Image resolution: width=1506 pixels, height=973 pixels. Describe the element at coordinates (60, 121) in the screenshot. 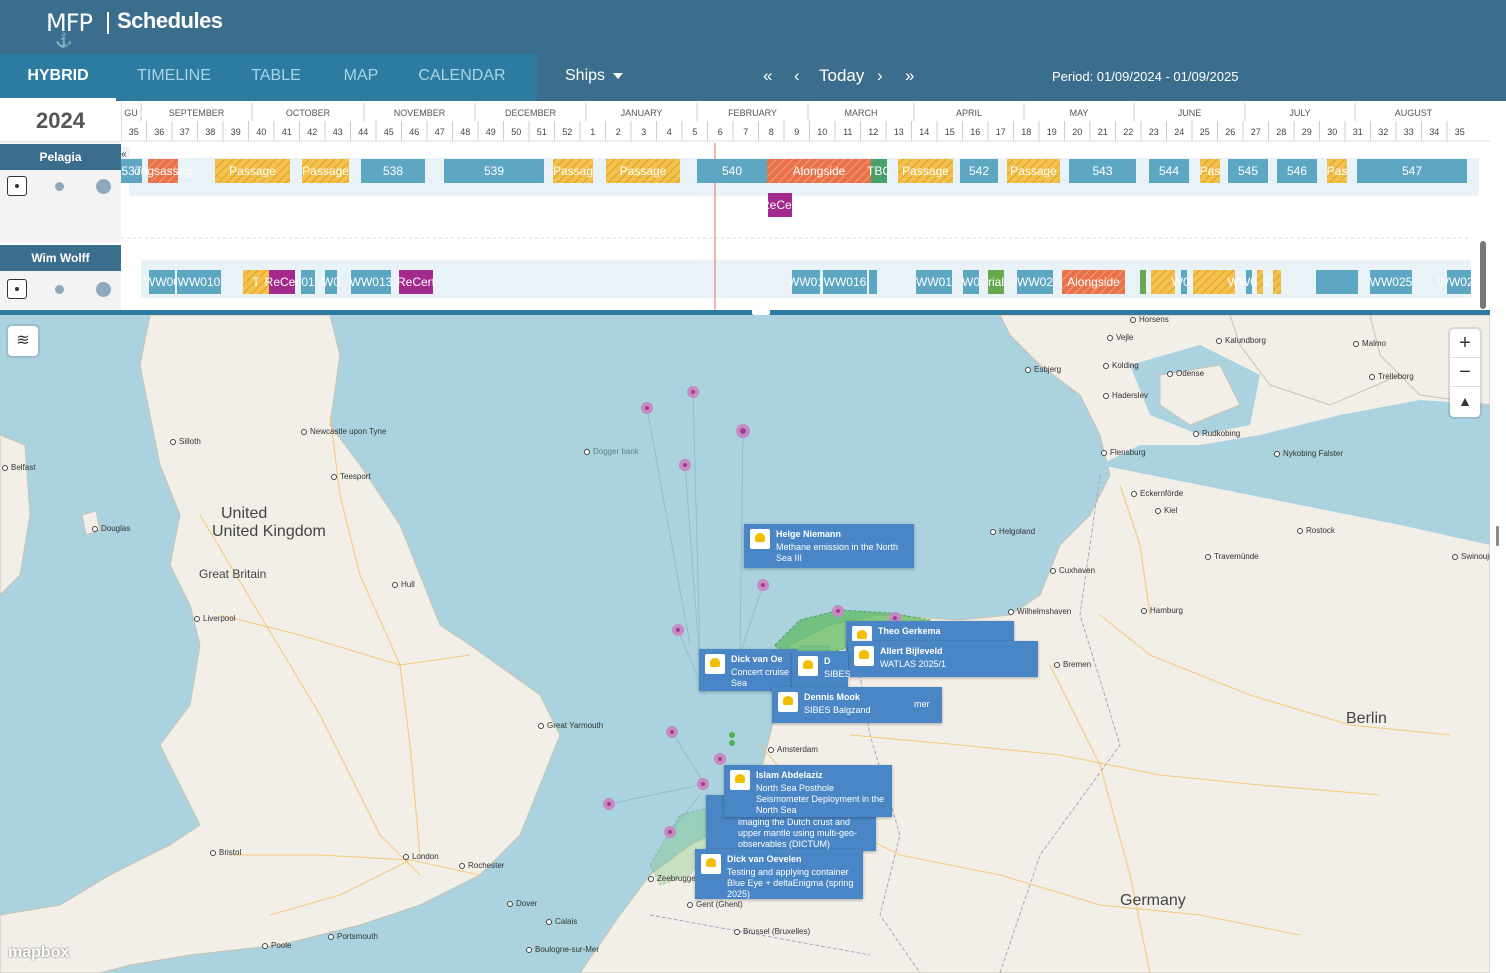

I see `year-label: 2024` at that location.